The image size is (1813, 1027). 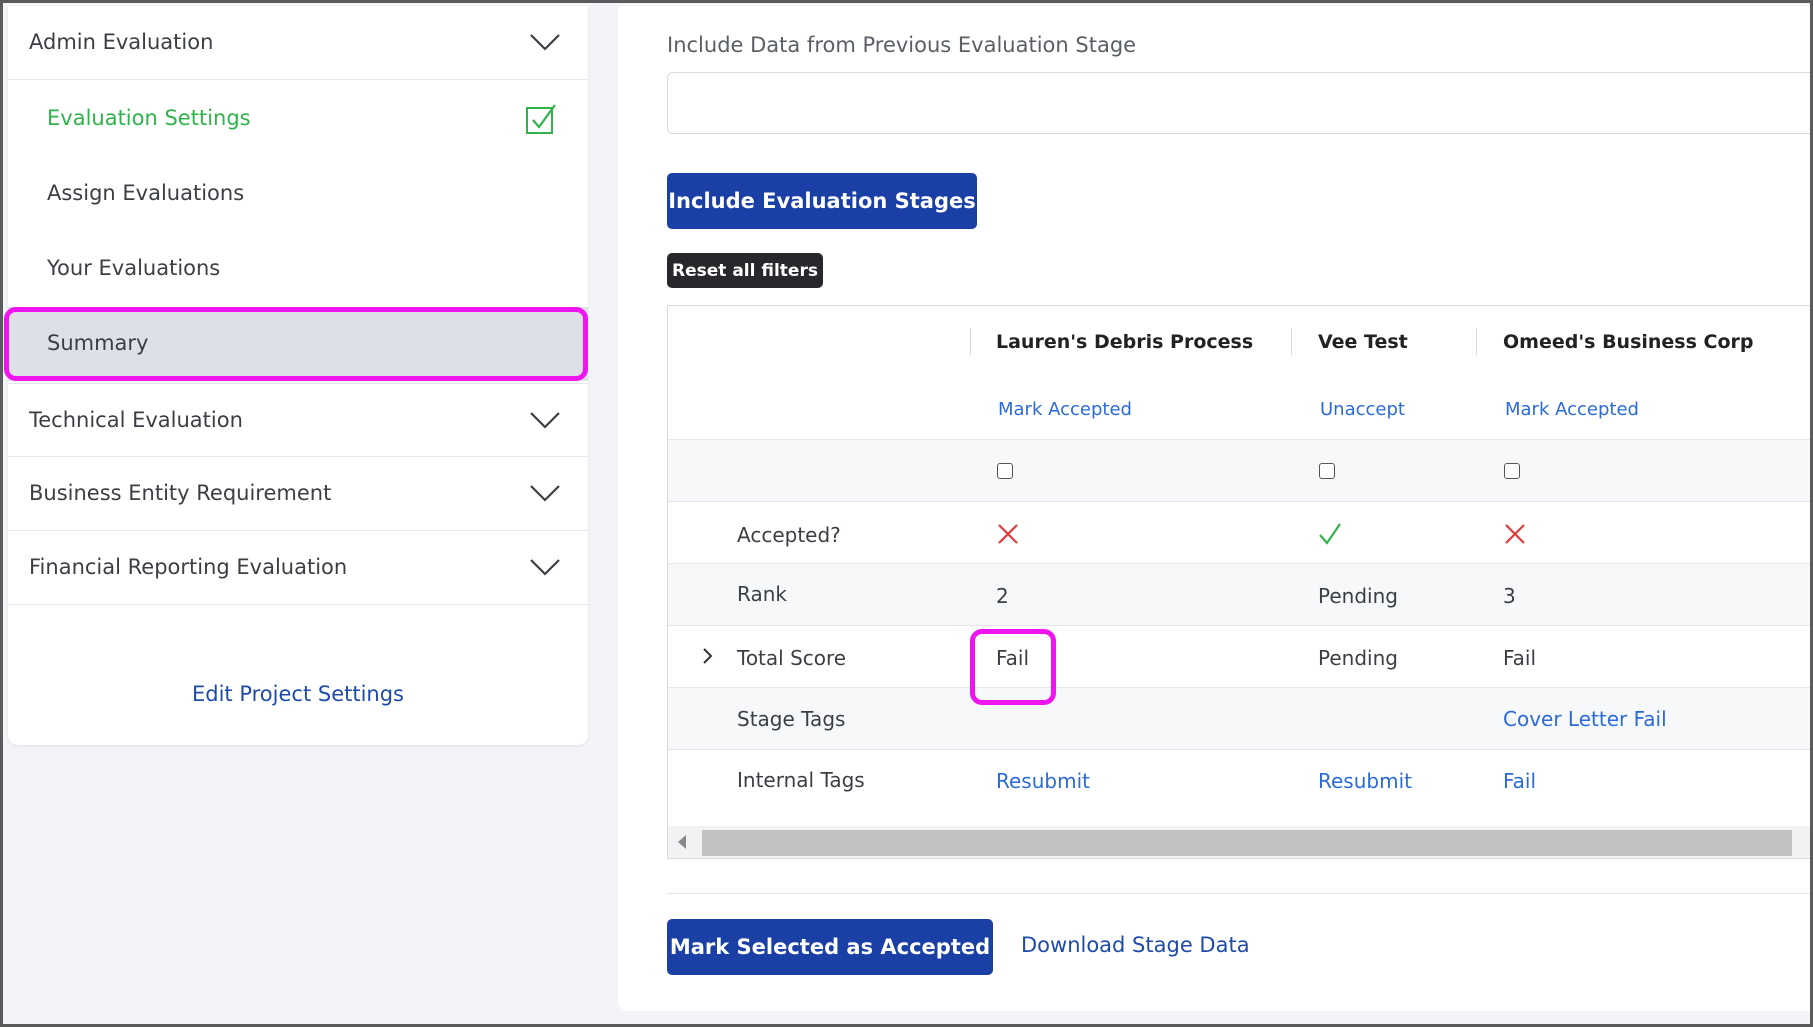 I want to click on table-row-accepted: Accepted?, so click(x=1240, y=533).